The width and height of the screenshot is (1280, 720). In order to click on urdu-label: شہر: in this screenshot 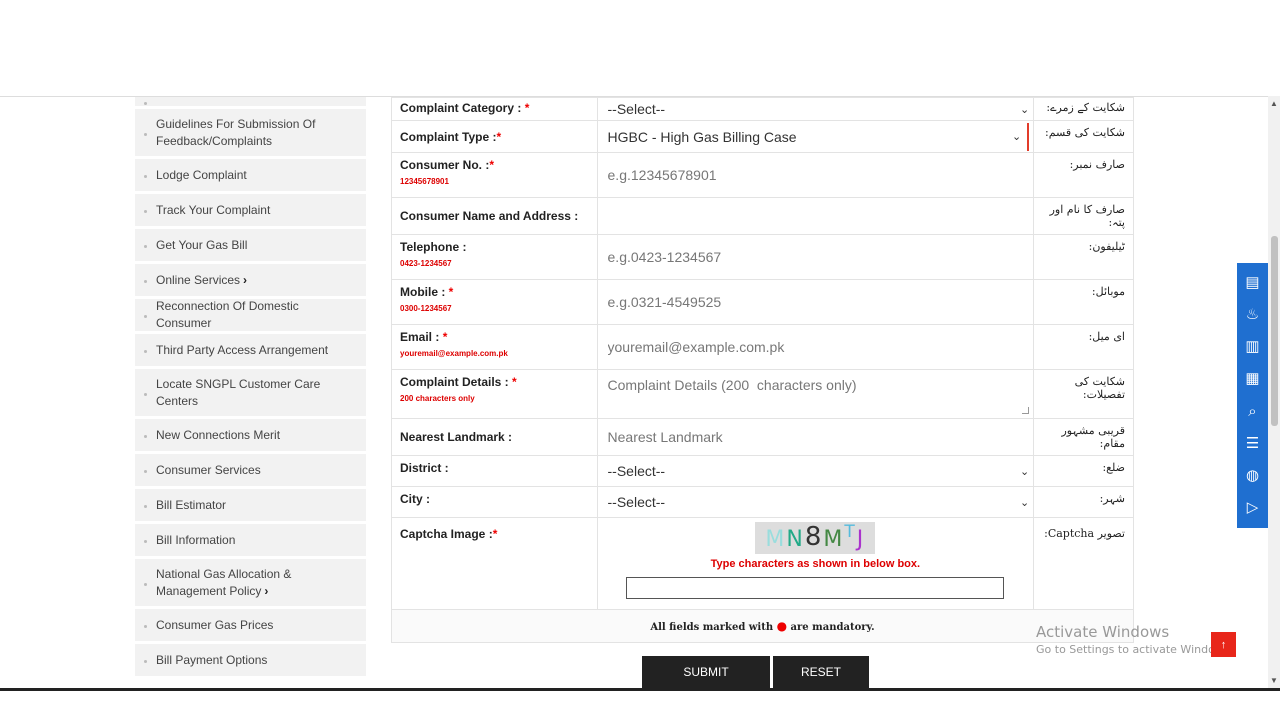, I will do `click(1083, 502)`.